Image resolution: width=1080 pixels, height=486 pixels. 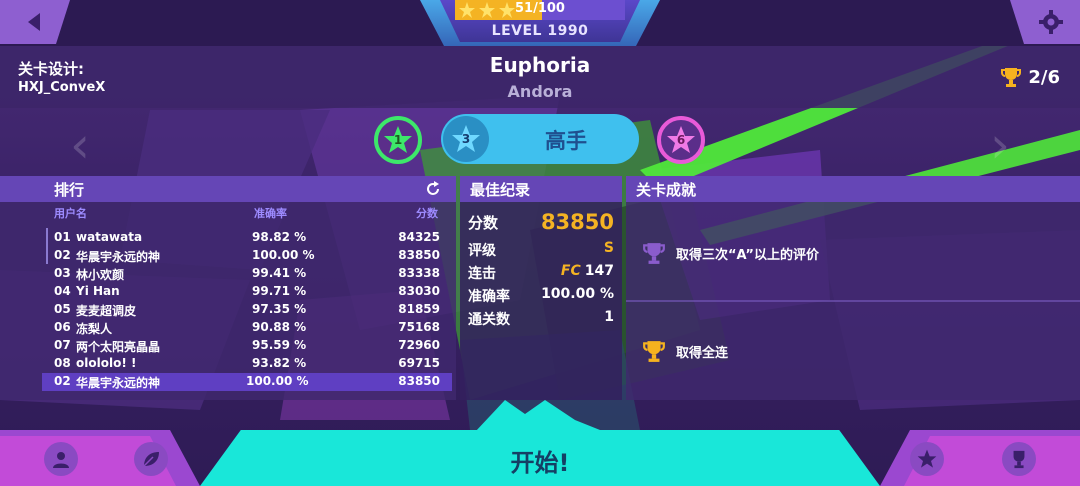 What do you see at coordinates (540, 31) in the screenshot?
I see `level-number: LEVEL 1990` at bounding box center [540, 31].